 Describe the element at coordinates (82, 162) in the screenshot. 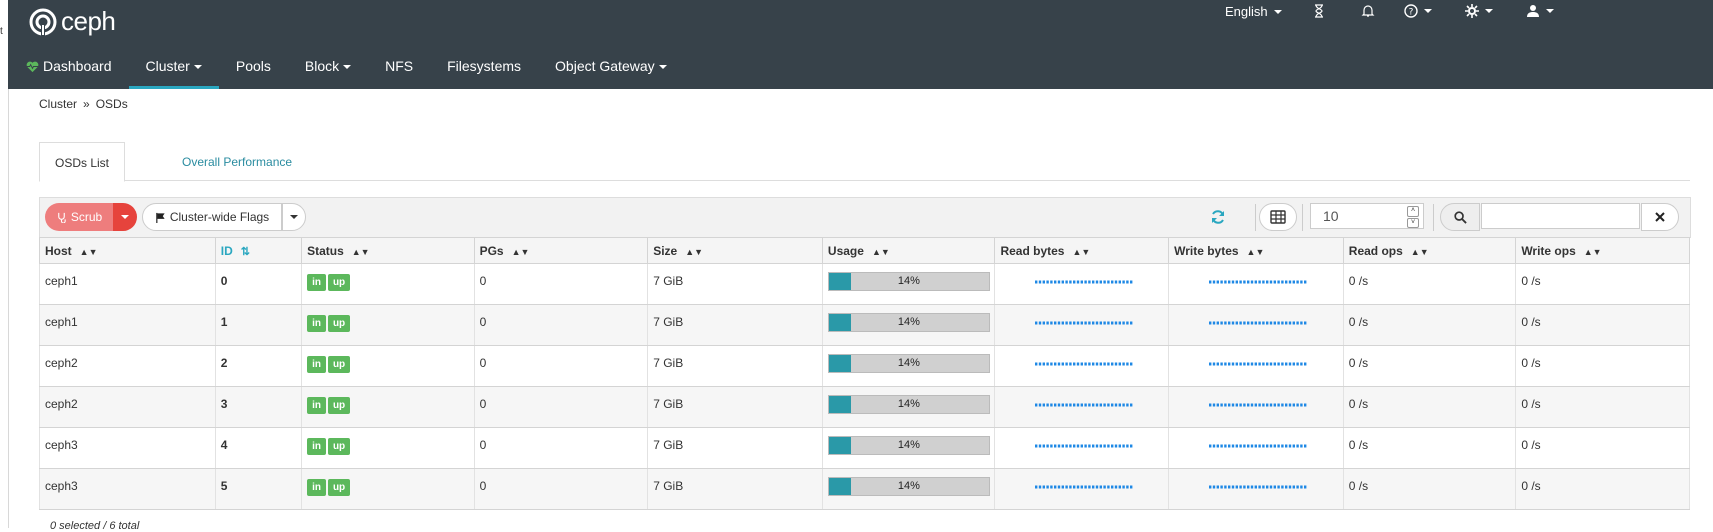

I see `tab-osds-list: OSDs List` at that location.